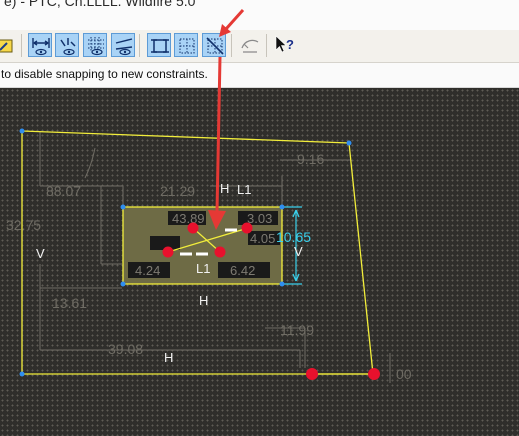  I want to click on disable-snapping-icon, so click(215, 46).